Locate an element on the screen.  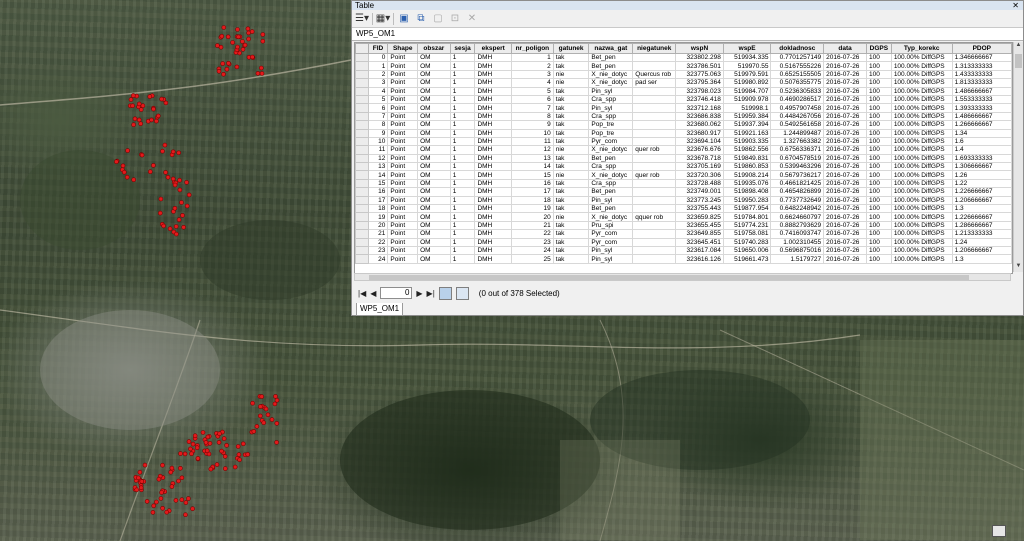
table-cell: 1.002310455 is located at coordinates (797, 242).